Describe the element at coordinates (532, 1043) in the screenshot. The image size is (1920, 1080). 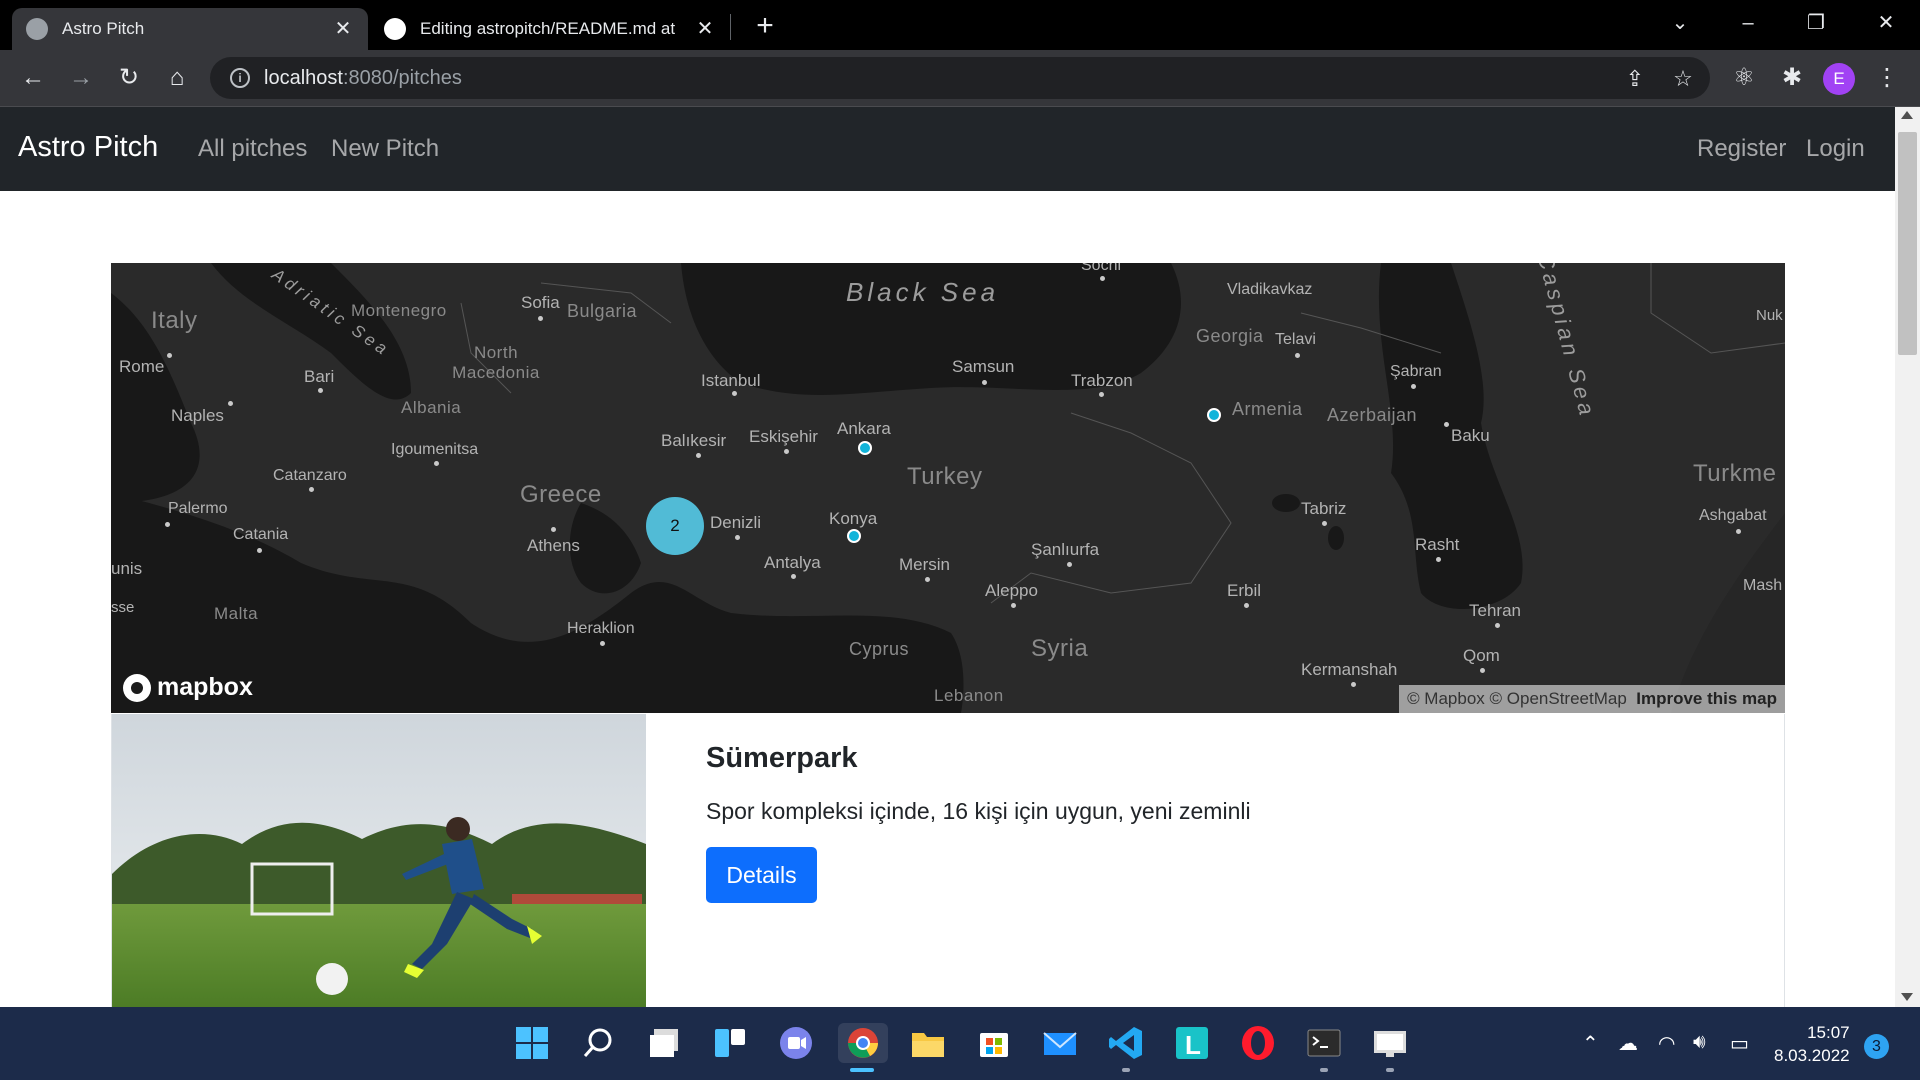
I see `windows-start-icon` at that location.